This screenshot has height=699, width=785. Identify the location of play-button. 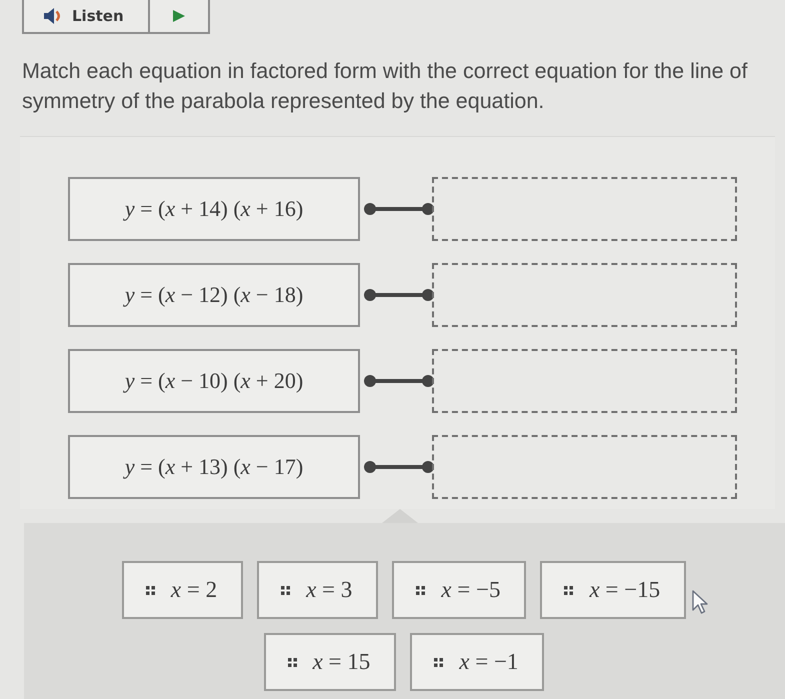
(180, 17).